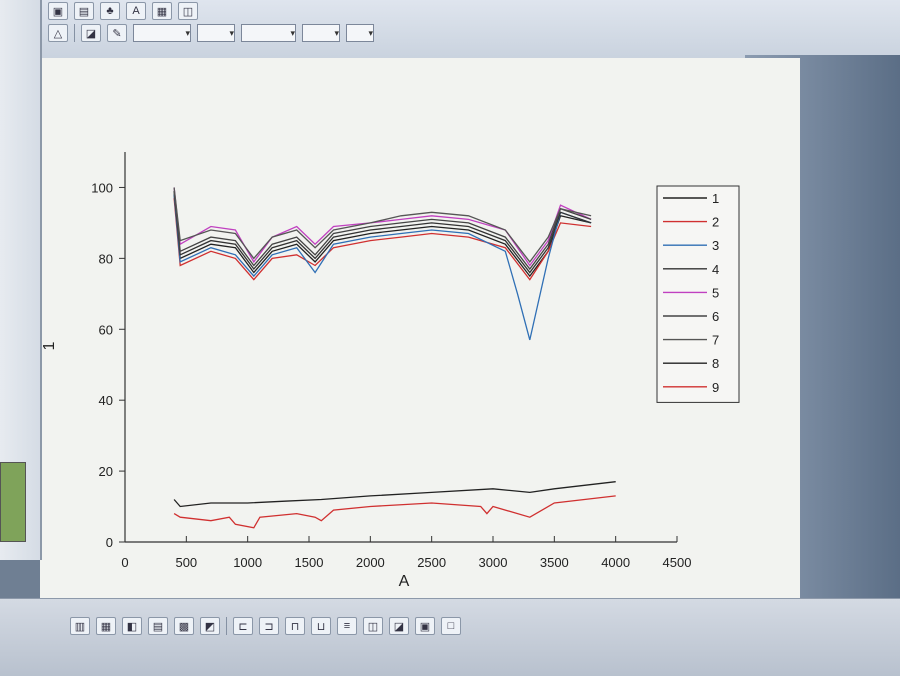  Describe the element at coordinates (715, 316) in the screenshot. I see `legend-label-6: 6` at that location.